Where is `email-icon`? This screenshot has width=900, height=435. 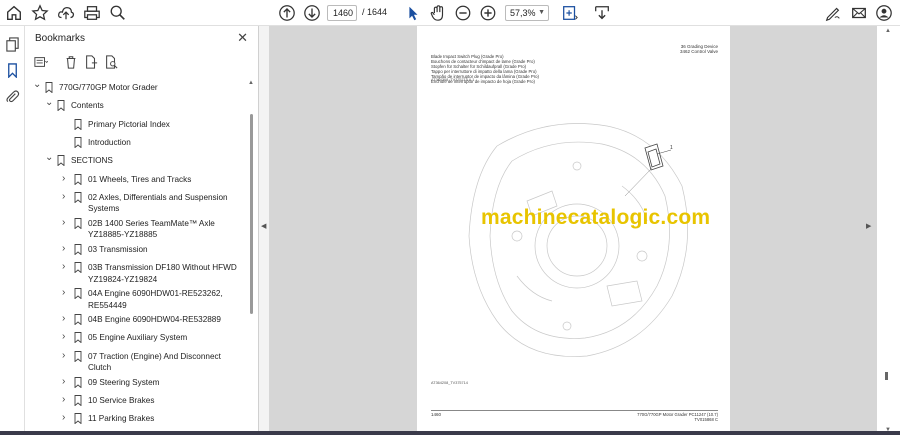
email-icon is located at coordinates (859, 13).